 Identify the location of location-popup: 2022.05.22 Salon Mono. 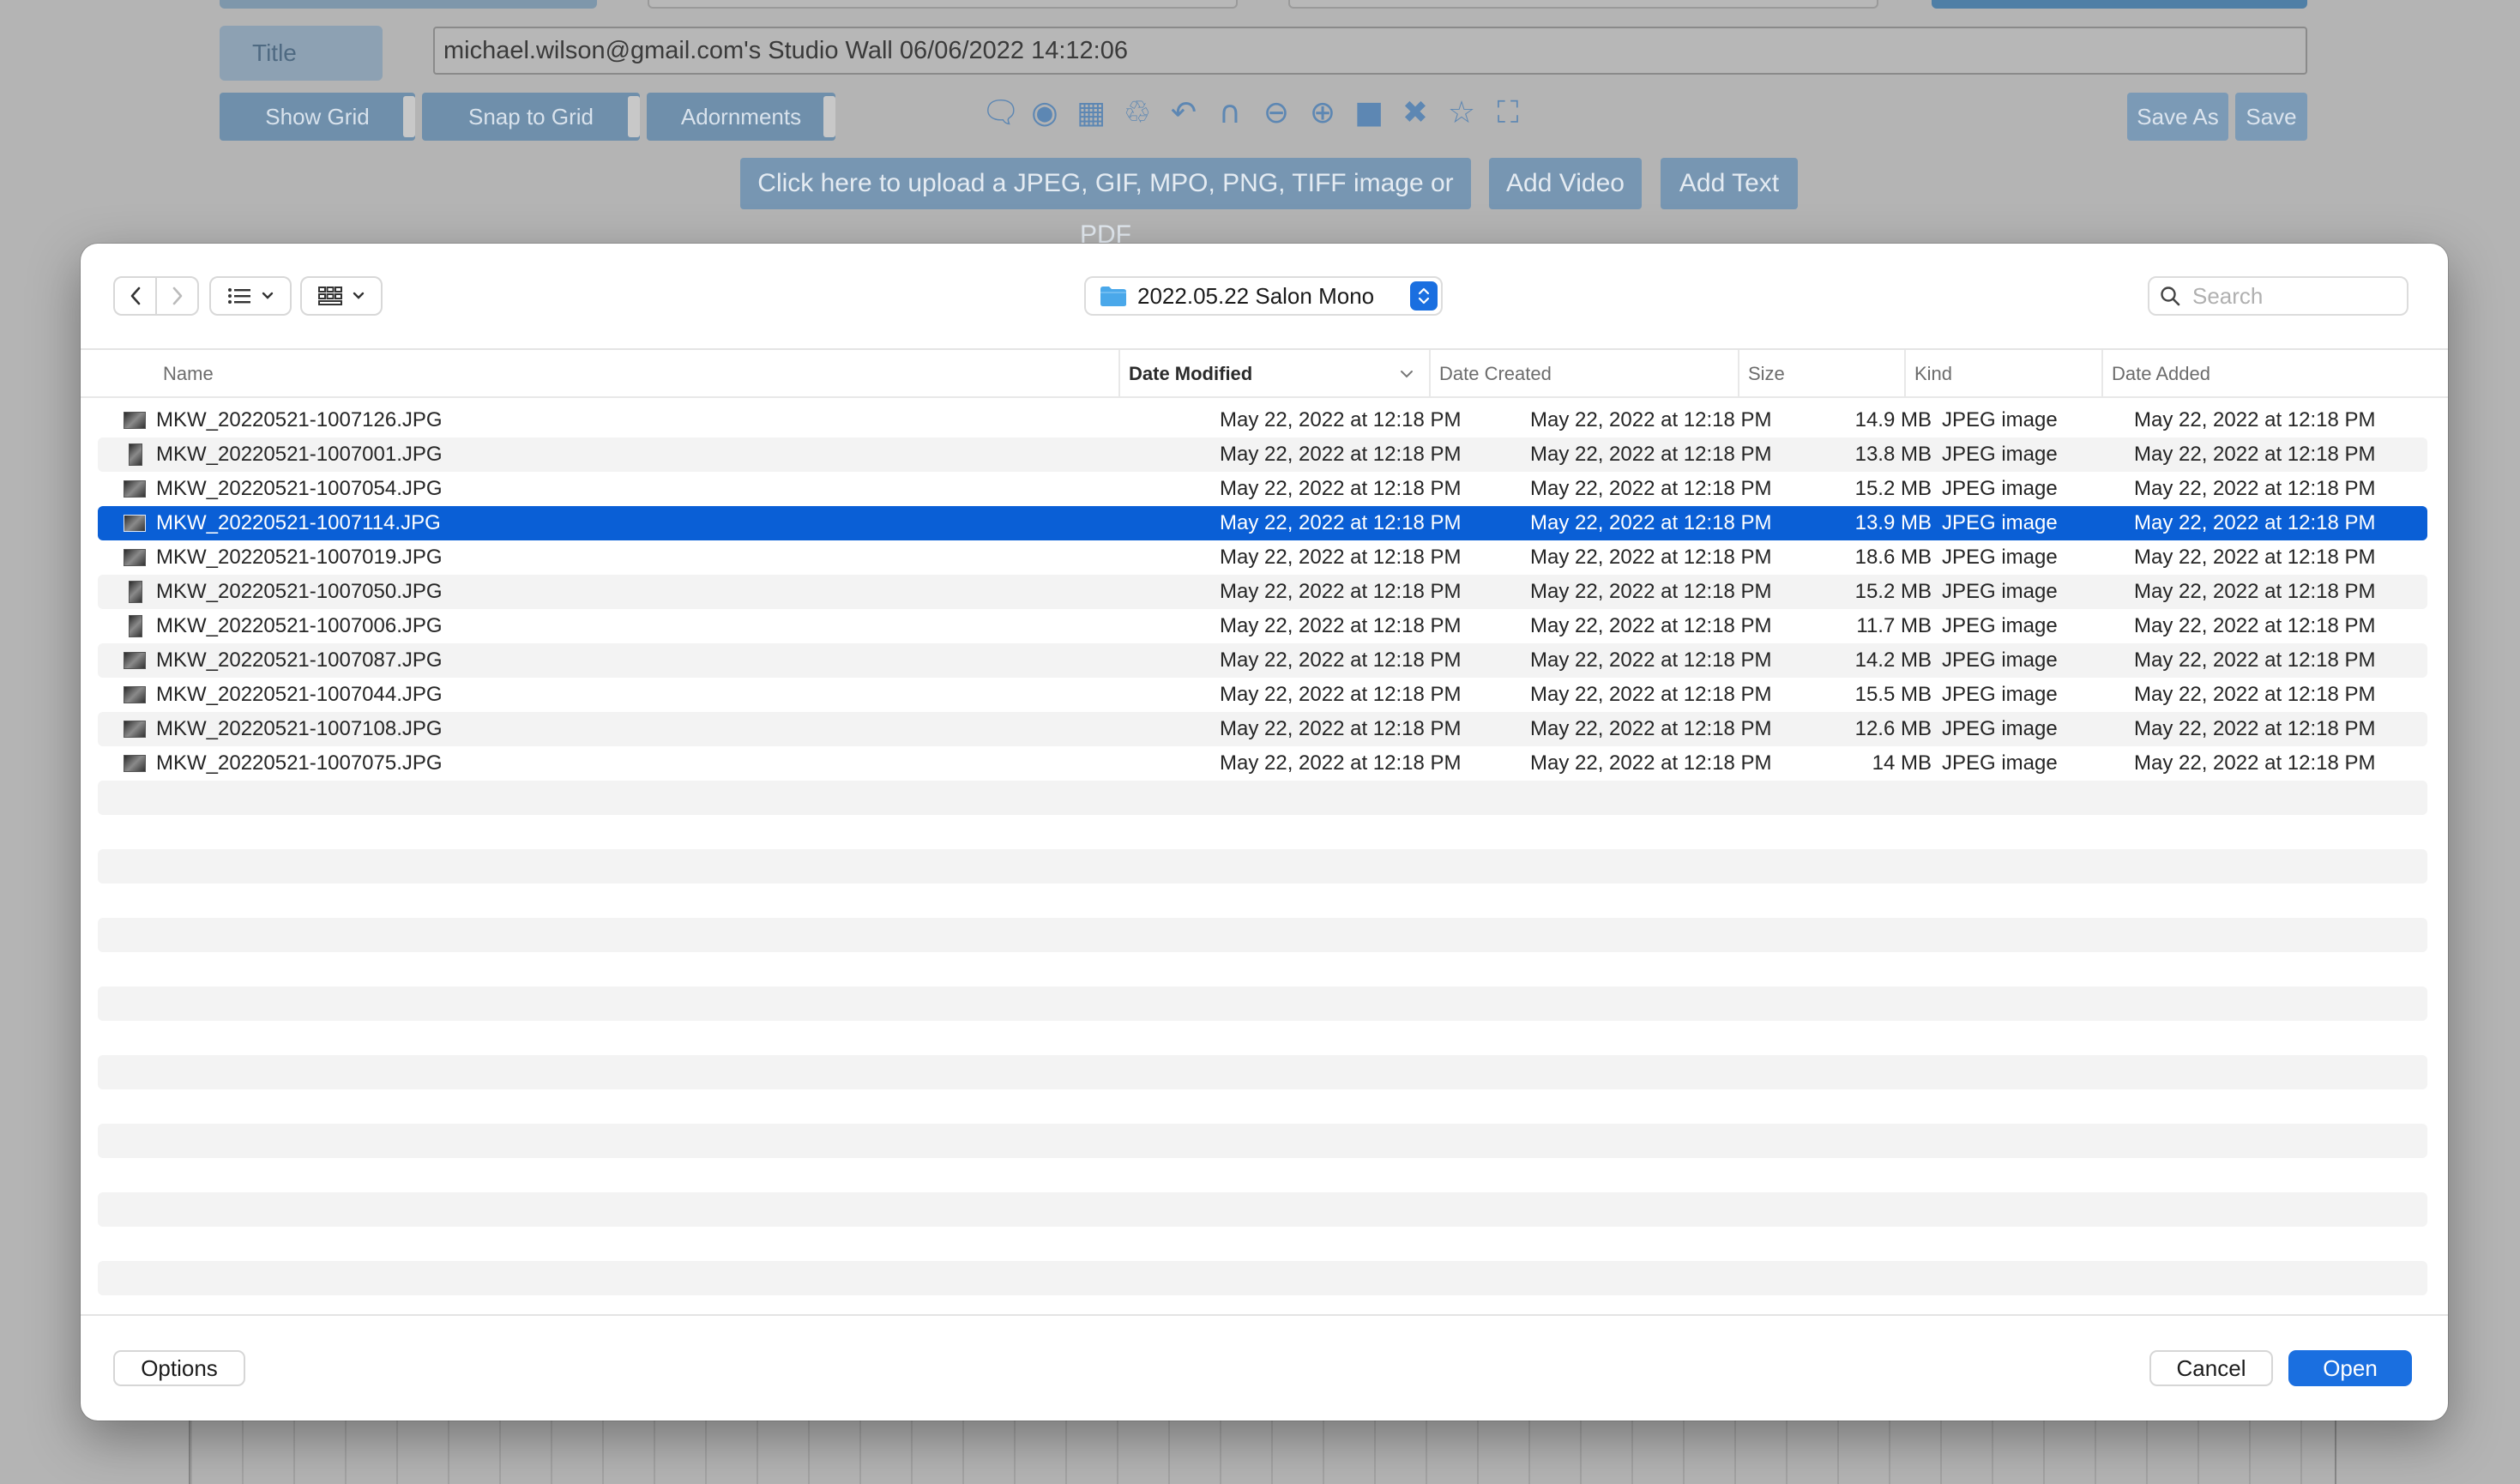
(1263, 296).